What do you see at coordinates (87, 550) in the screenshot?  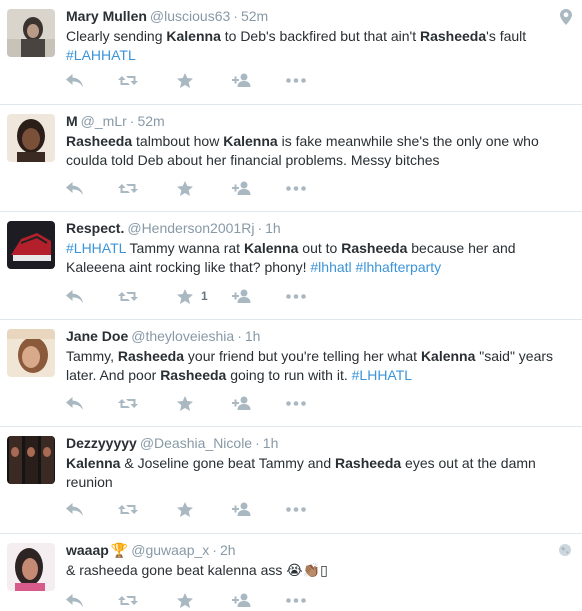 I see `user-name: waaap` at bounding box center [87, 550].